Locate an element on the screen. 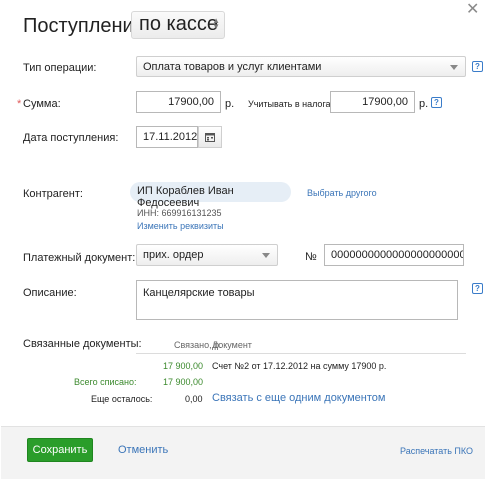 This screenshot has height=481, width=487. link-more-docs: Связать с еще одним документом is located at coordinates (298, 398).